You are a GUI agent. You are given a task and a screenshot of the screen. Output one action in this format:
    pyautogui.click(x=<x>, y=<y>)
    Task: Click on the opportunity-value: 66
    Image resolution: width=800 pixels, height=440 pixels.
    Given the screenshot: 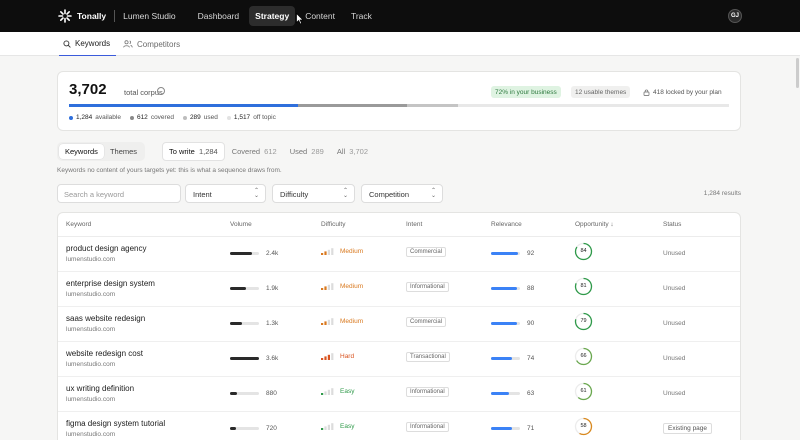 What is the action you would take?
    pyautogui.click(x=583, y=356)
    